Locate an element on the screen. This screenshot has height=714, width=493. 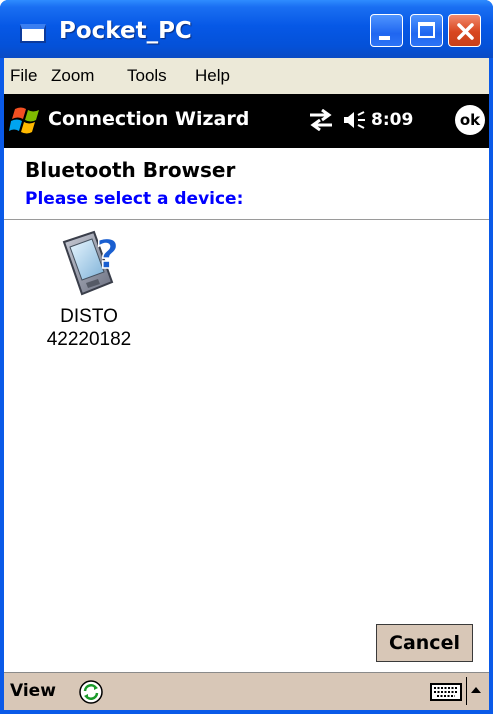
nav-title: Connection Wizard is located at coordinates (149, 119).